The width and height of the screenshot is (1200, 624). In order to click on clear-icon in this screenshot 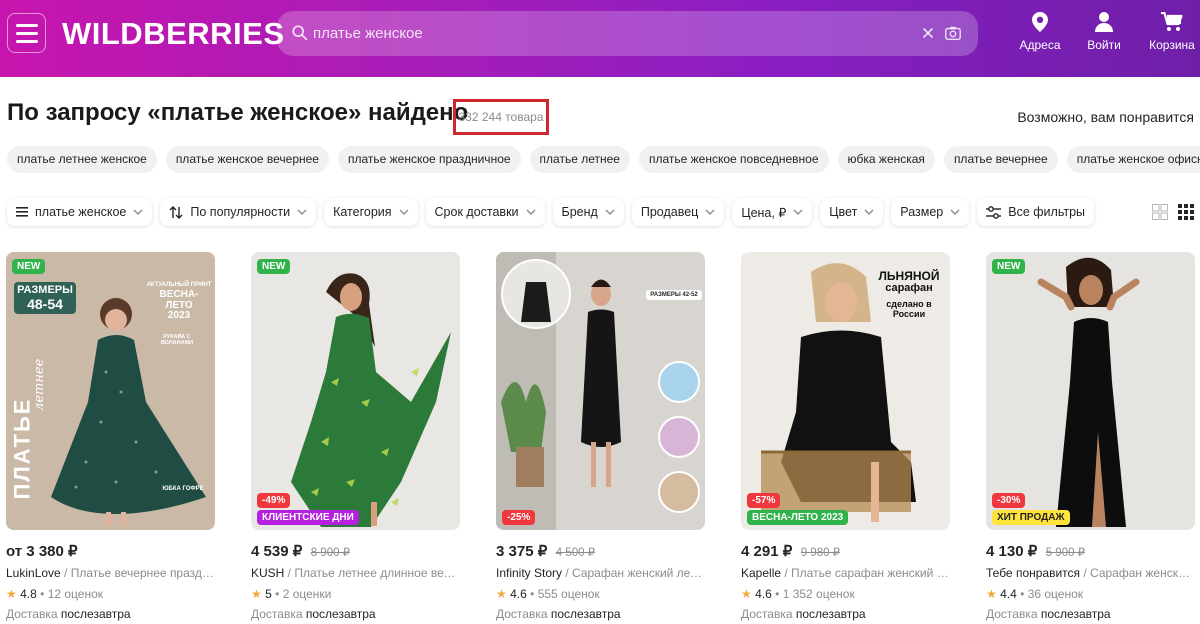, I will do `click(928, 33)`.